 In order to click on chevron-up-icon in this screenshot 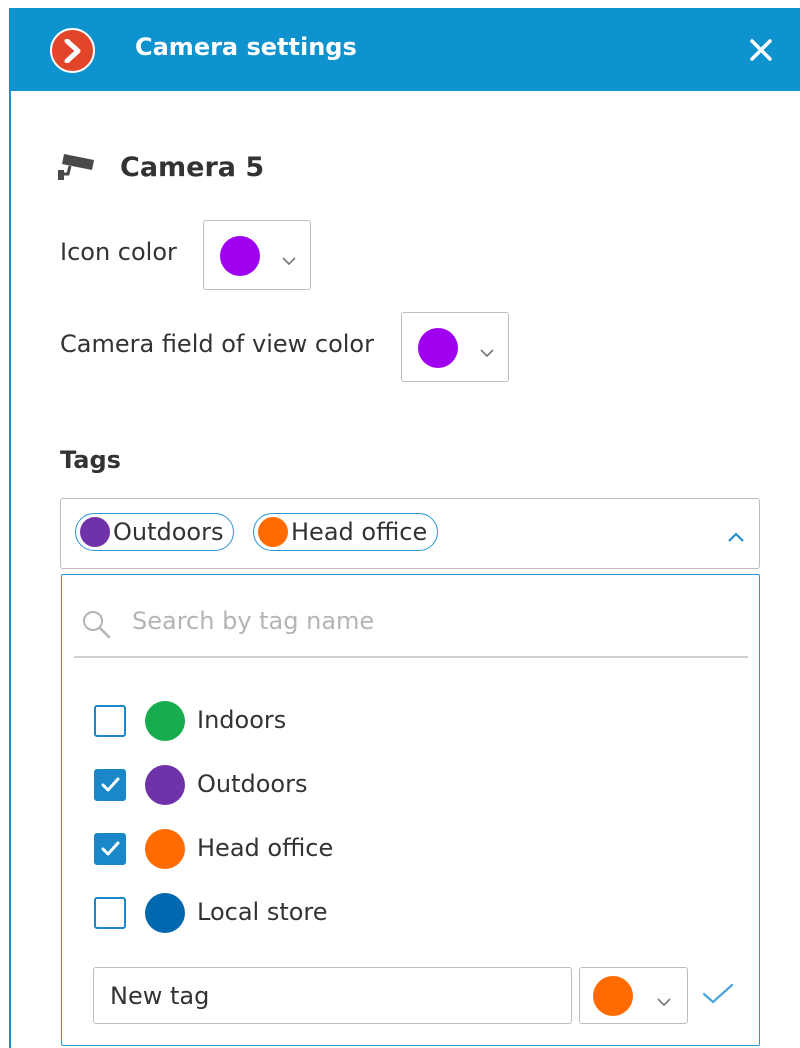, I will do `click(736, 536)`.